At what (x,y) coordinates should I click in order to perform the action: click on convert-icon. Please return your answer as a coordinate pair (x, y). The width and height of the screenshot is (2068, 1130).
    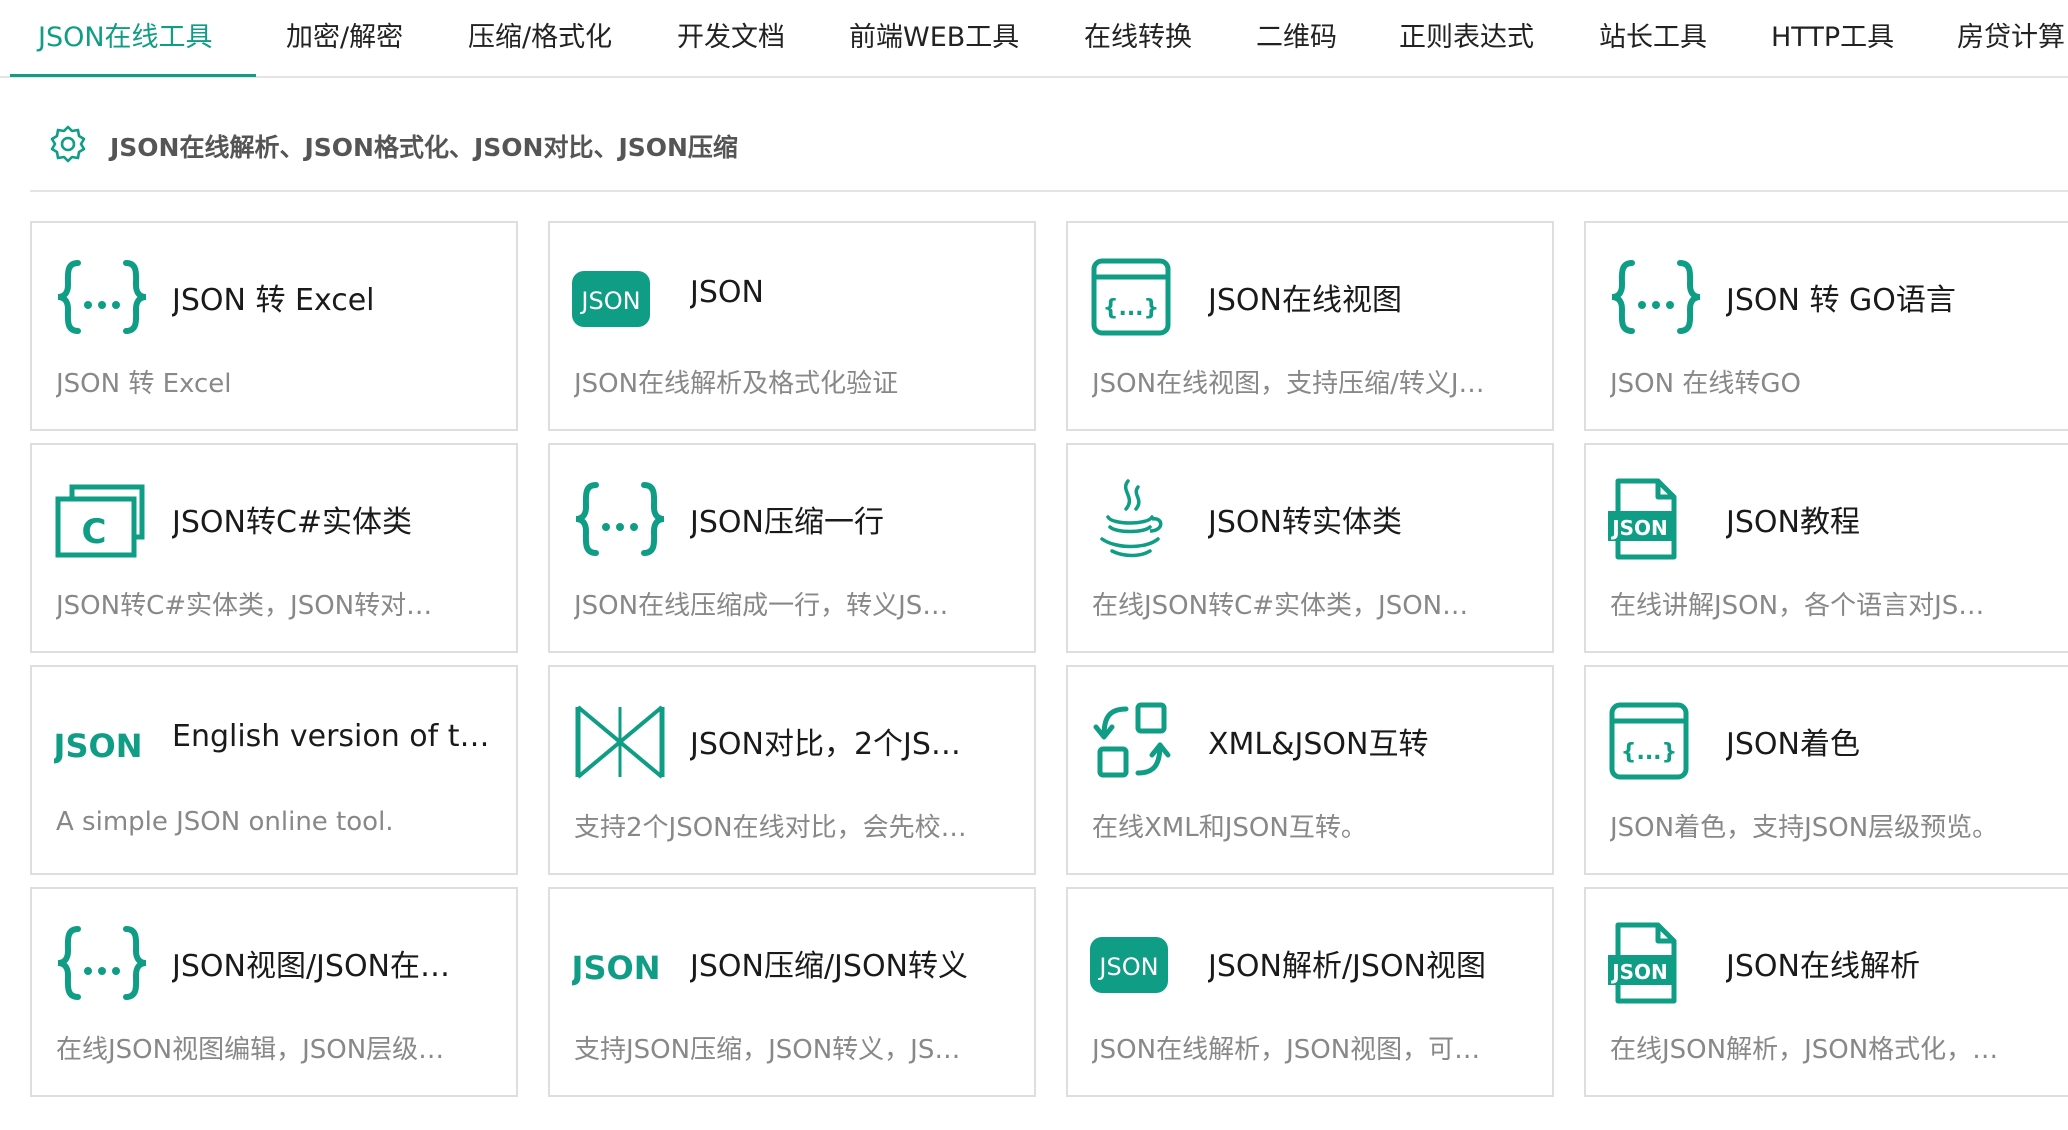
    Looking at the image, I should click on (1138, 741).